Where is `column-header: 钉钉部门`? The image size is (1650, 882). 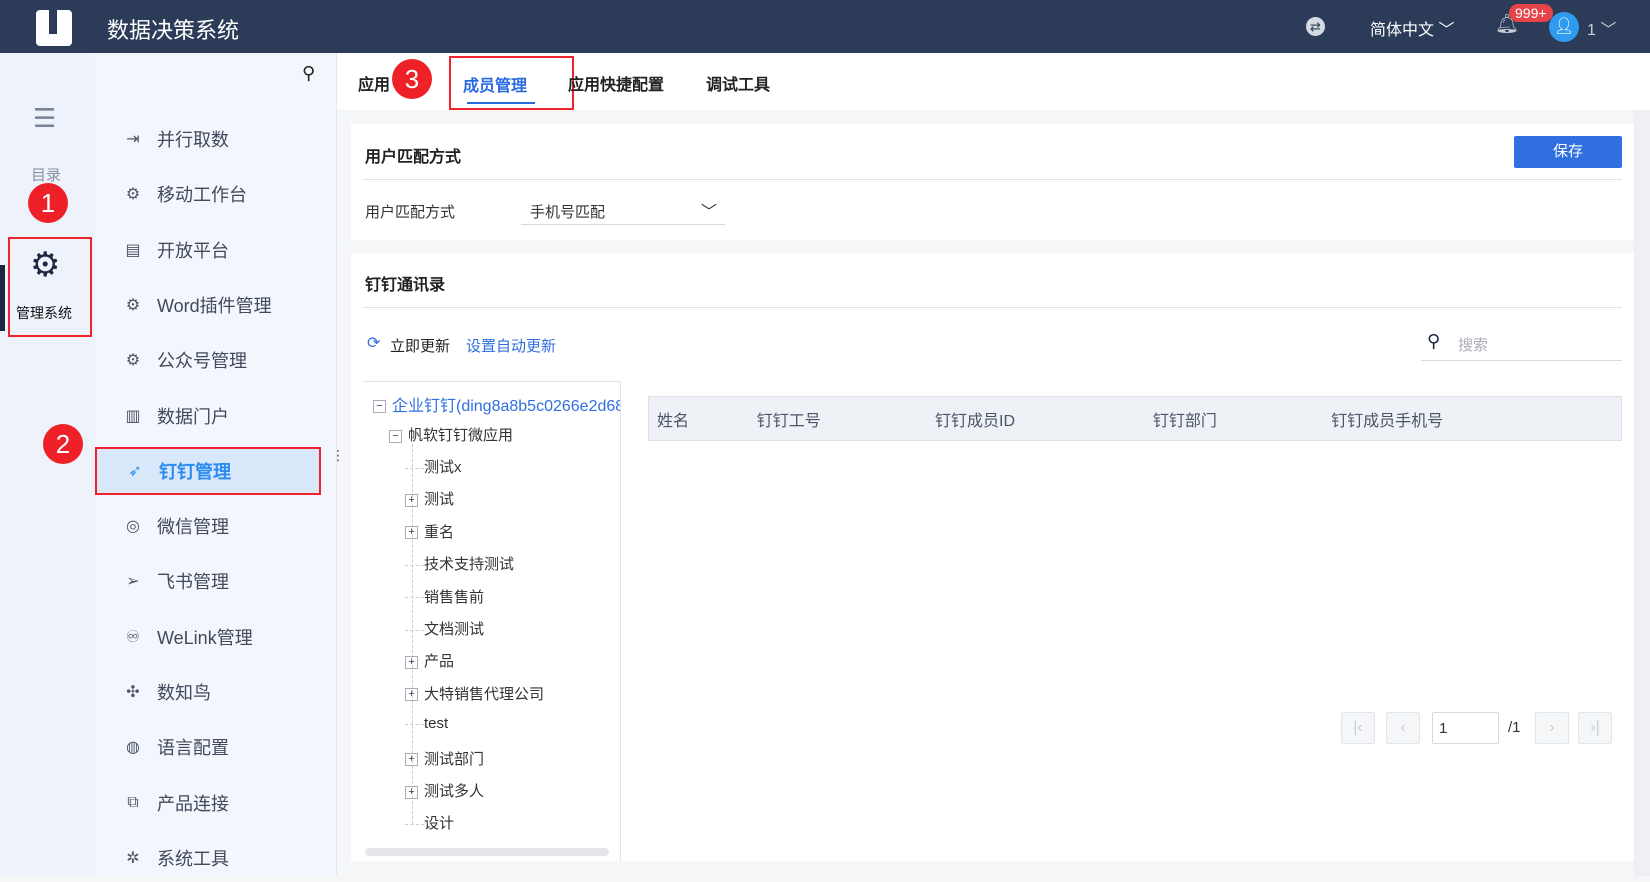 column-header: 钉钉部门 is located at coordinates (1234, 419).